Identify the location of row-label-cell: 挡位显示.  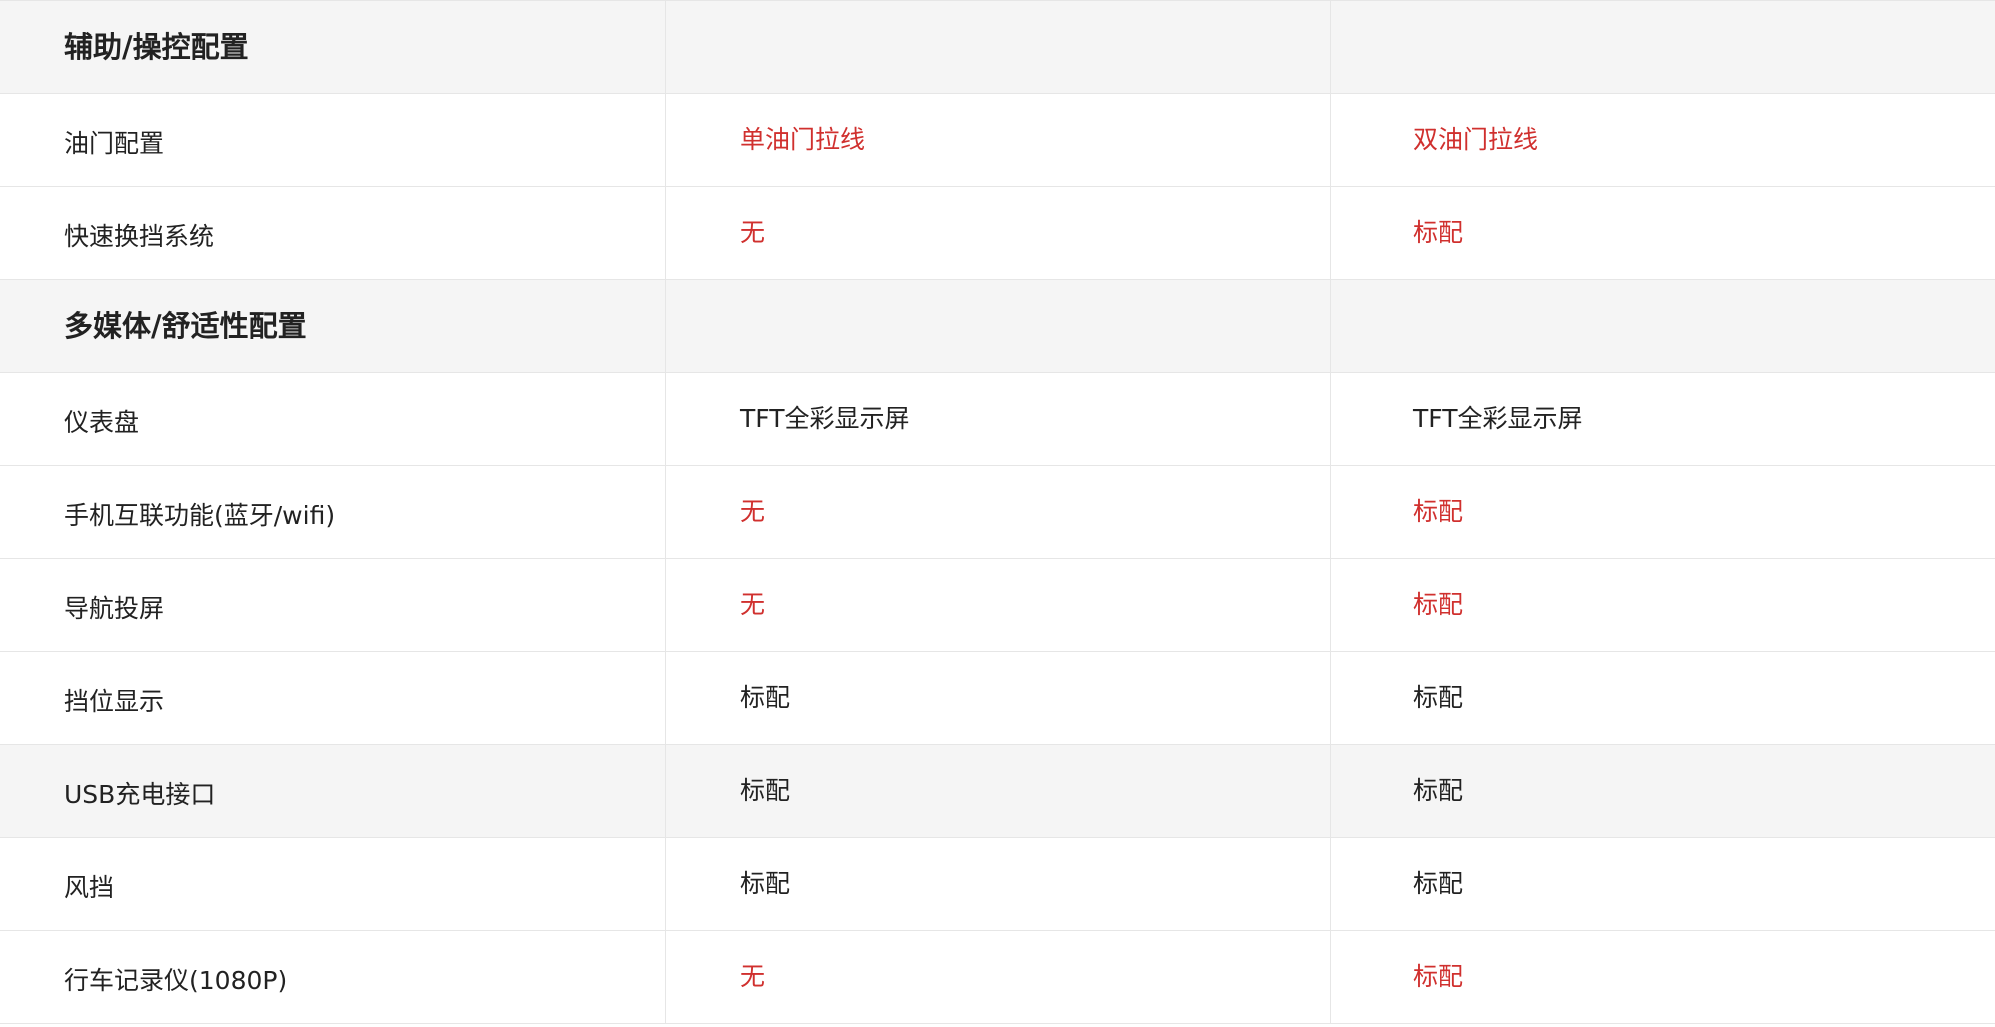
(333, 698).